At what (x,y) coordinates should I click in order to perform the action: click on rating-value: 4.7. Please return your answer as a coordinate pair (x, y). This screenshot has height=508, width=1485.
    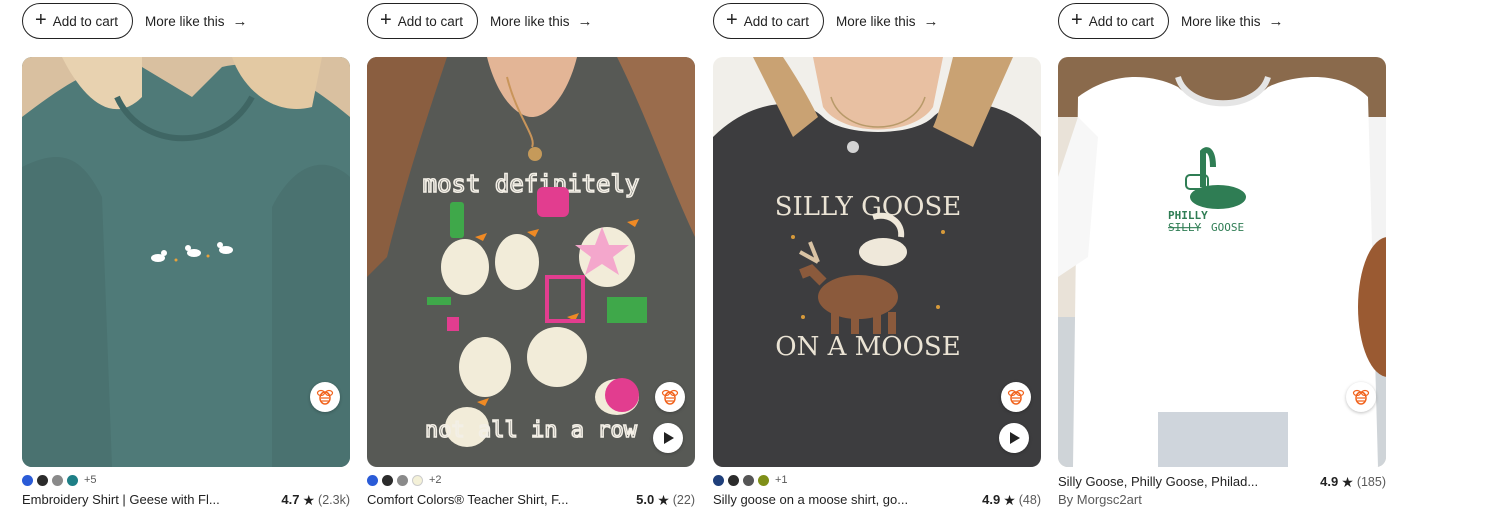
    Looking at the image, I should click on (290, 499).